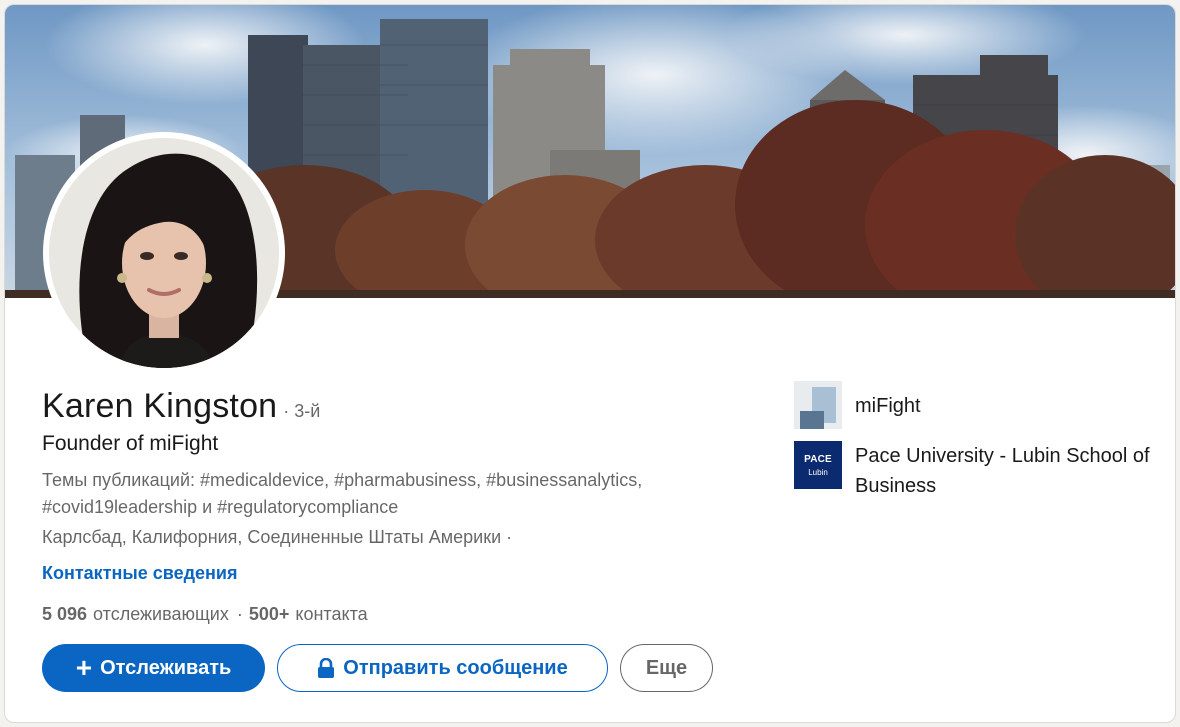  Describe the element at coordinates (84, 667) in the screenshot. I see `plus-icon: +` at that location.